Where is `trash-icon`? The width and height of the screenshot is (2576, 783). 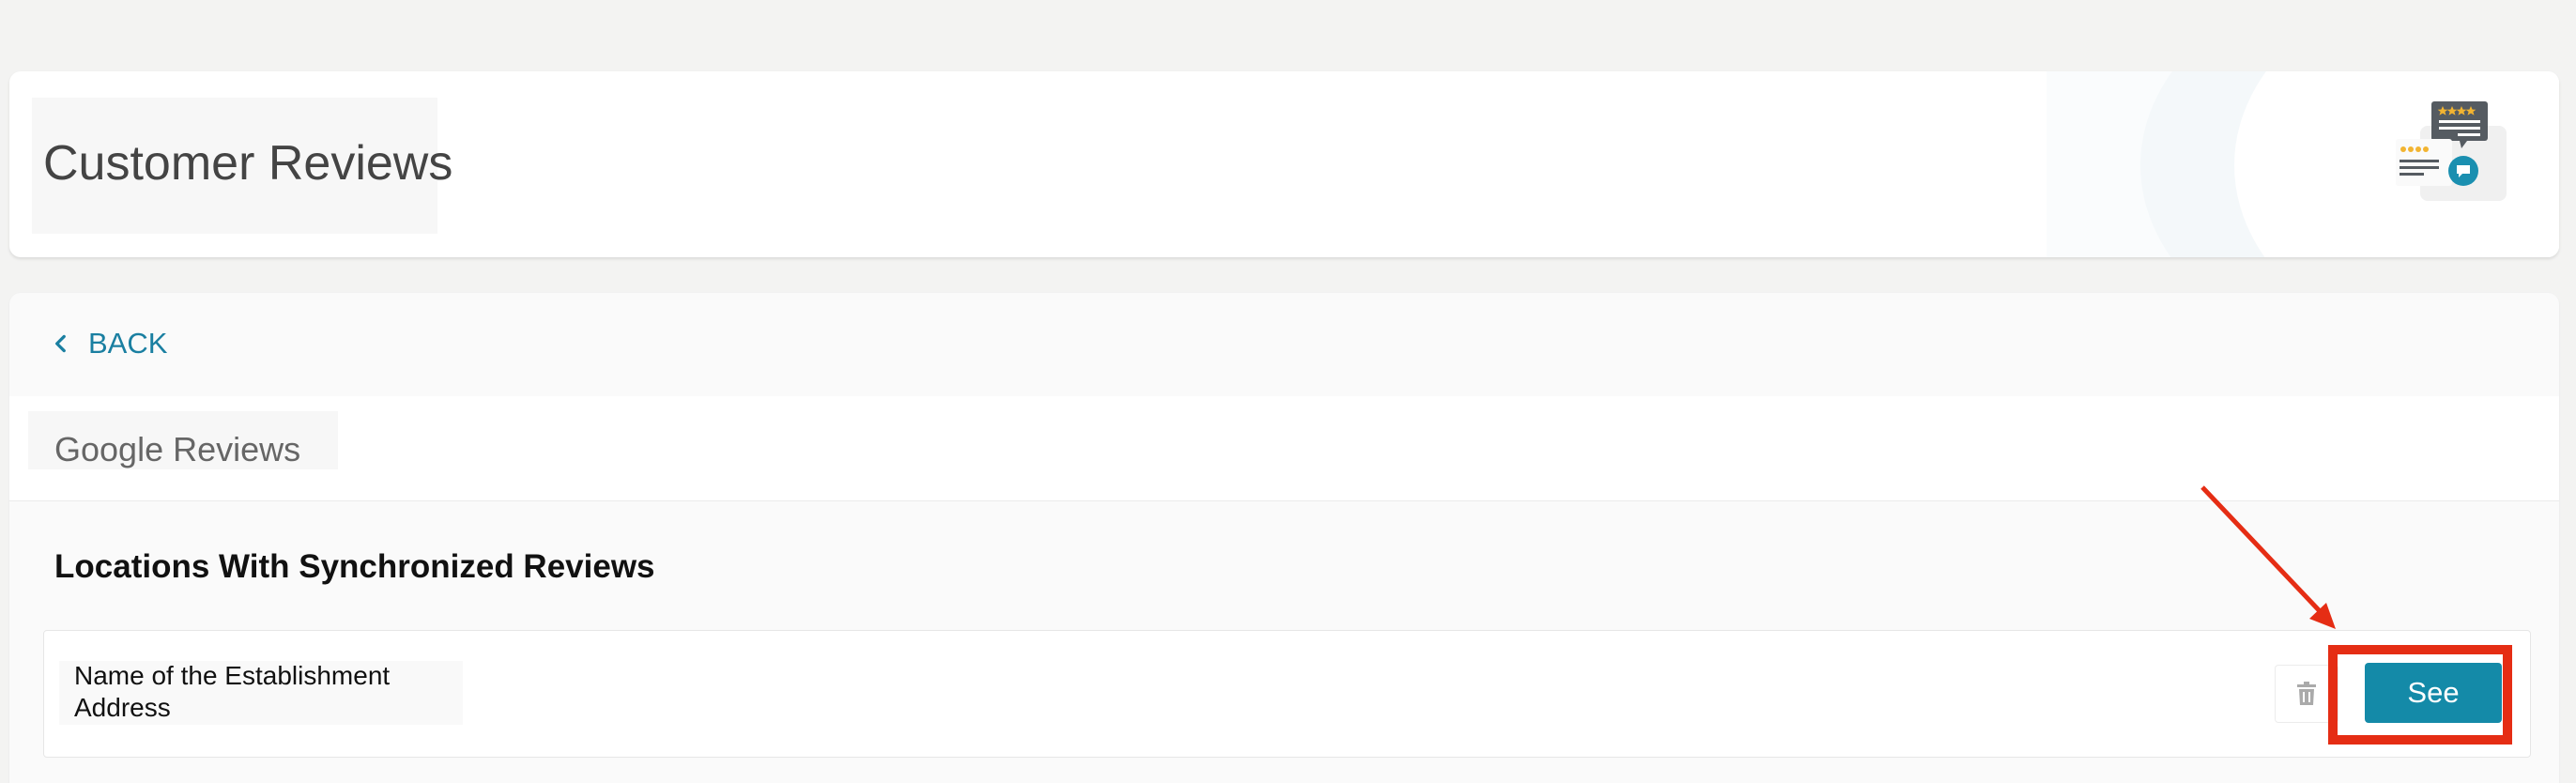
trash-icon is located at coordinates (2307, 694).